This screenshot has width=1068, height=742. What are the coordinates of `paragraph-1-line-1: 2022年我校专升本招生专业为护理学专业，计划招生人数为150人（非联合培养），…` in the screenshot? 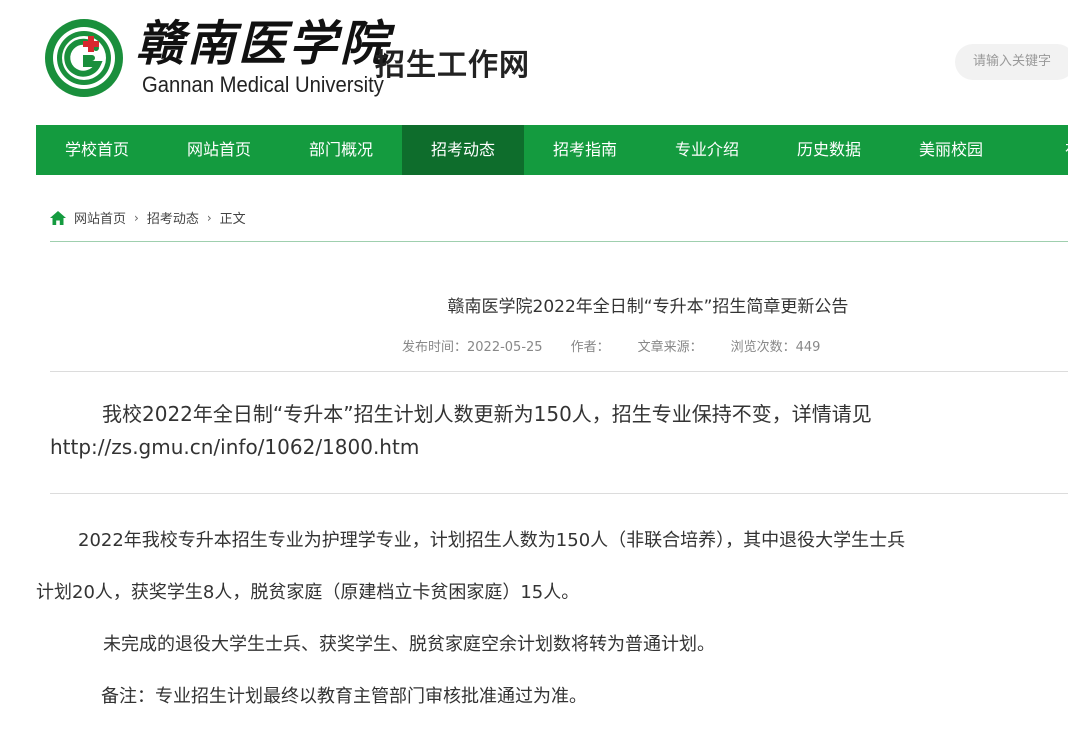 It's located at (492, 540).